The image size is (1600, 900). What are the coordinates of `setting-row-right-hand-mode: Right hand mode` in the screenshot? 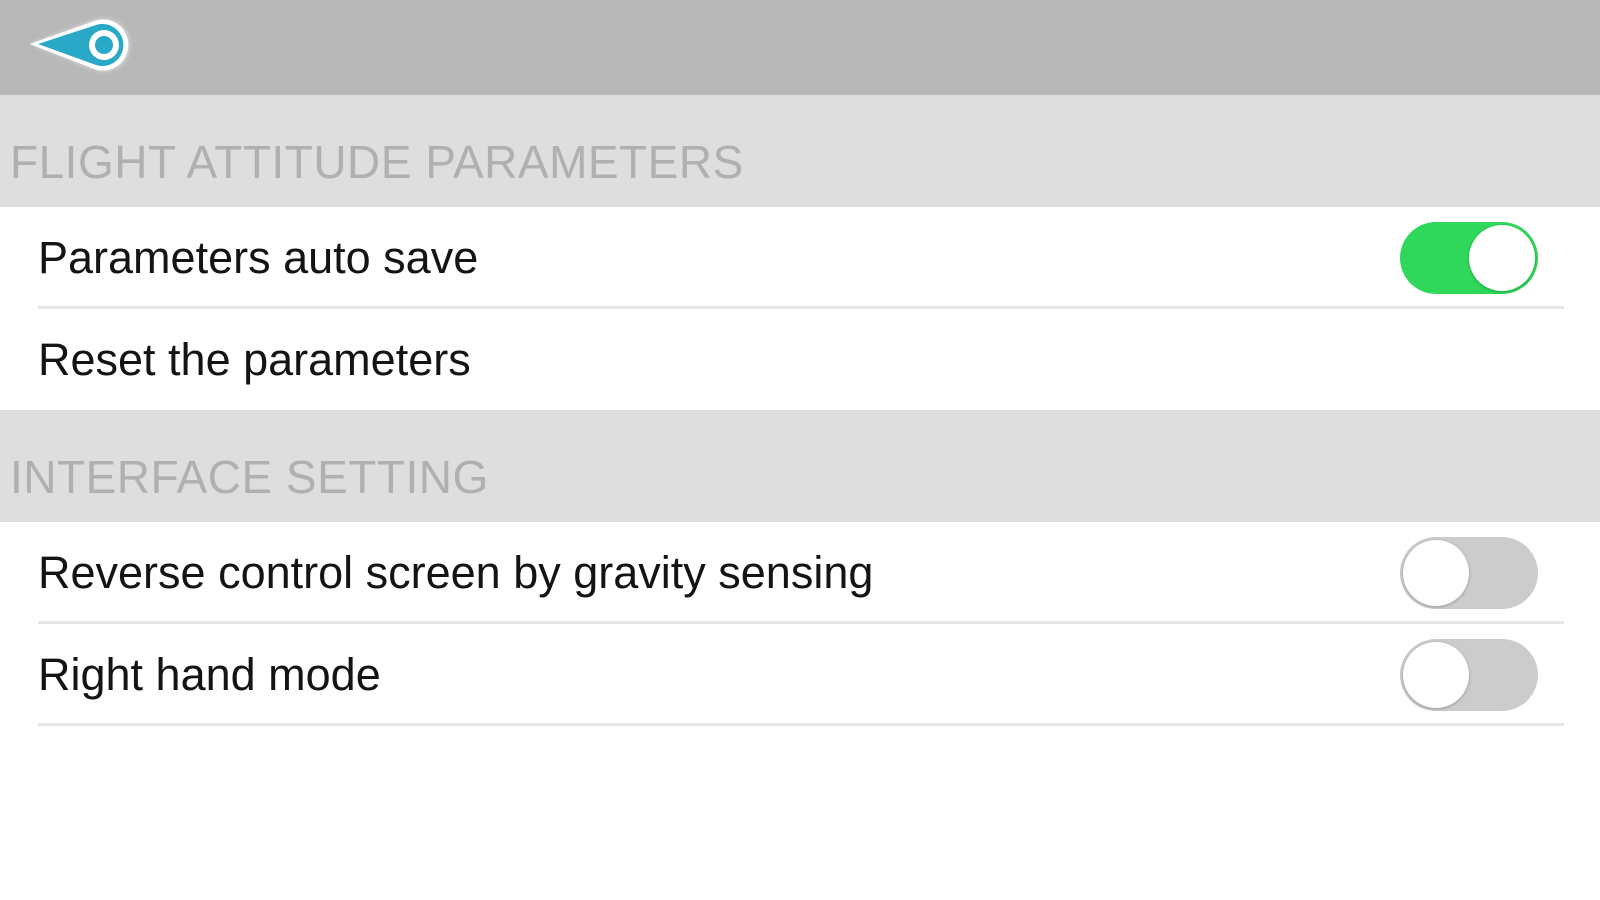 It's located at (800, 675).